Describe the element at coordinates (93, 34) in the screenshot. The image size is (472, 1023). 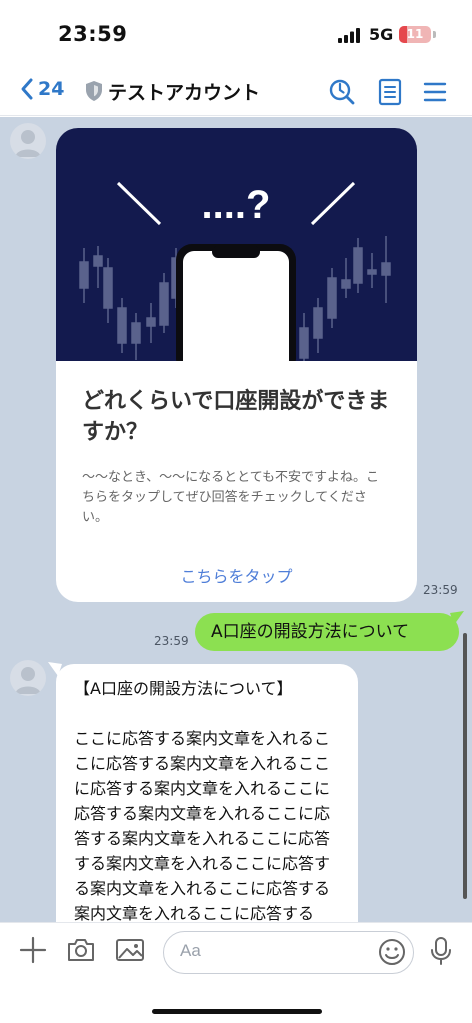
I see `status-time: 23:59` at that location.